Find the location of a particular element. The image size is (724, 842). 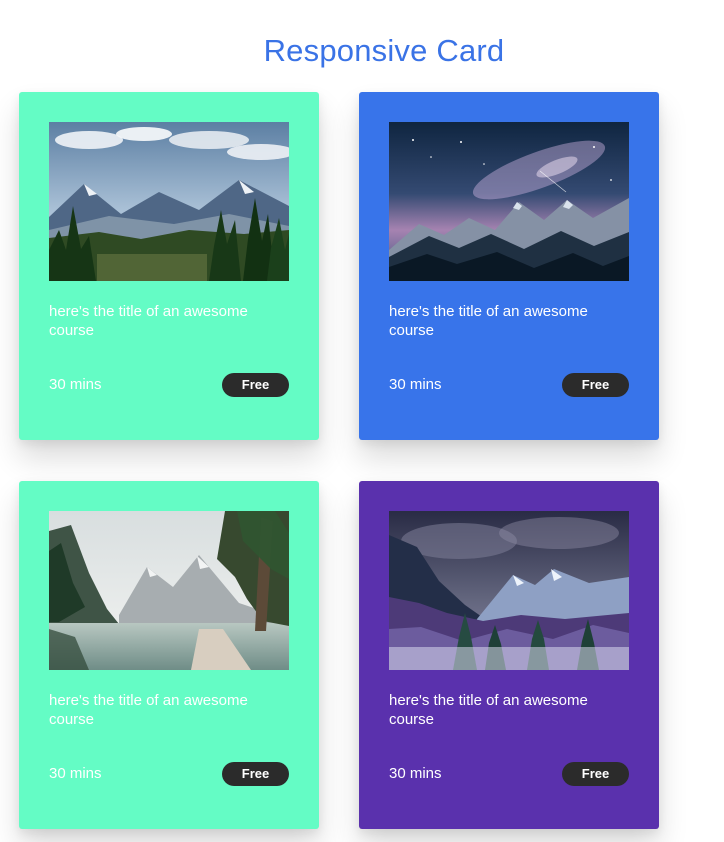

page-title: Responsive Card is located at coordinates (384, 50).